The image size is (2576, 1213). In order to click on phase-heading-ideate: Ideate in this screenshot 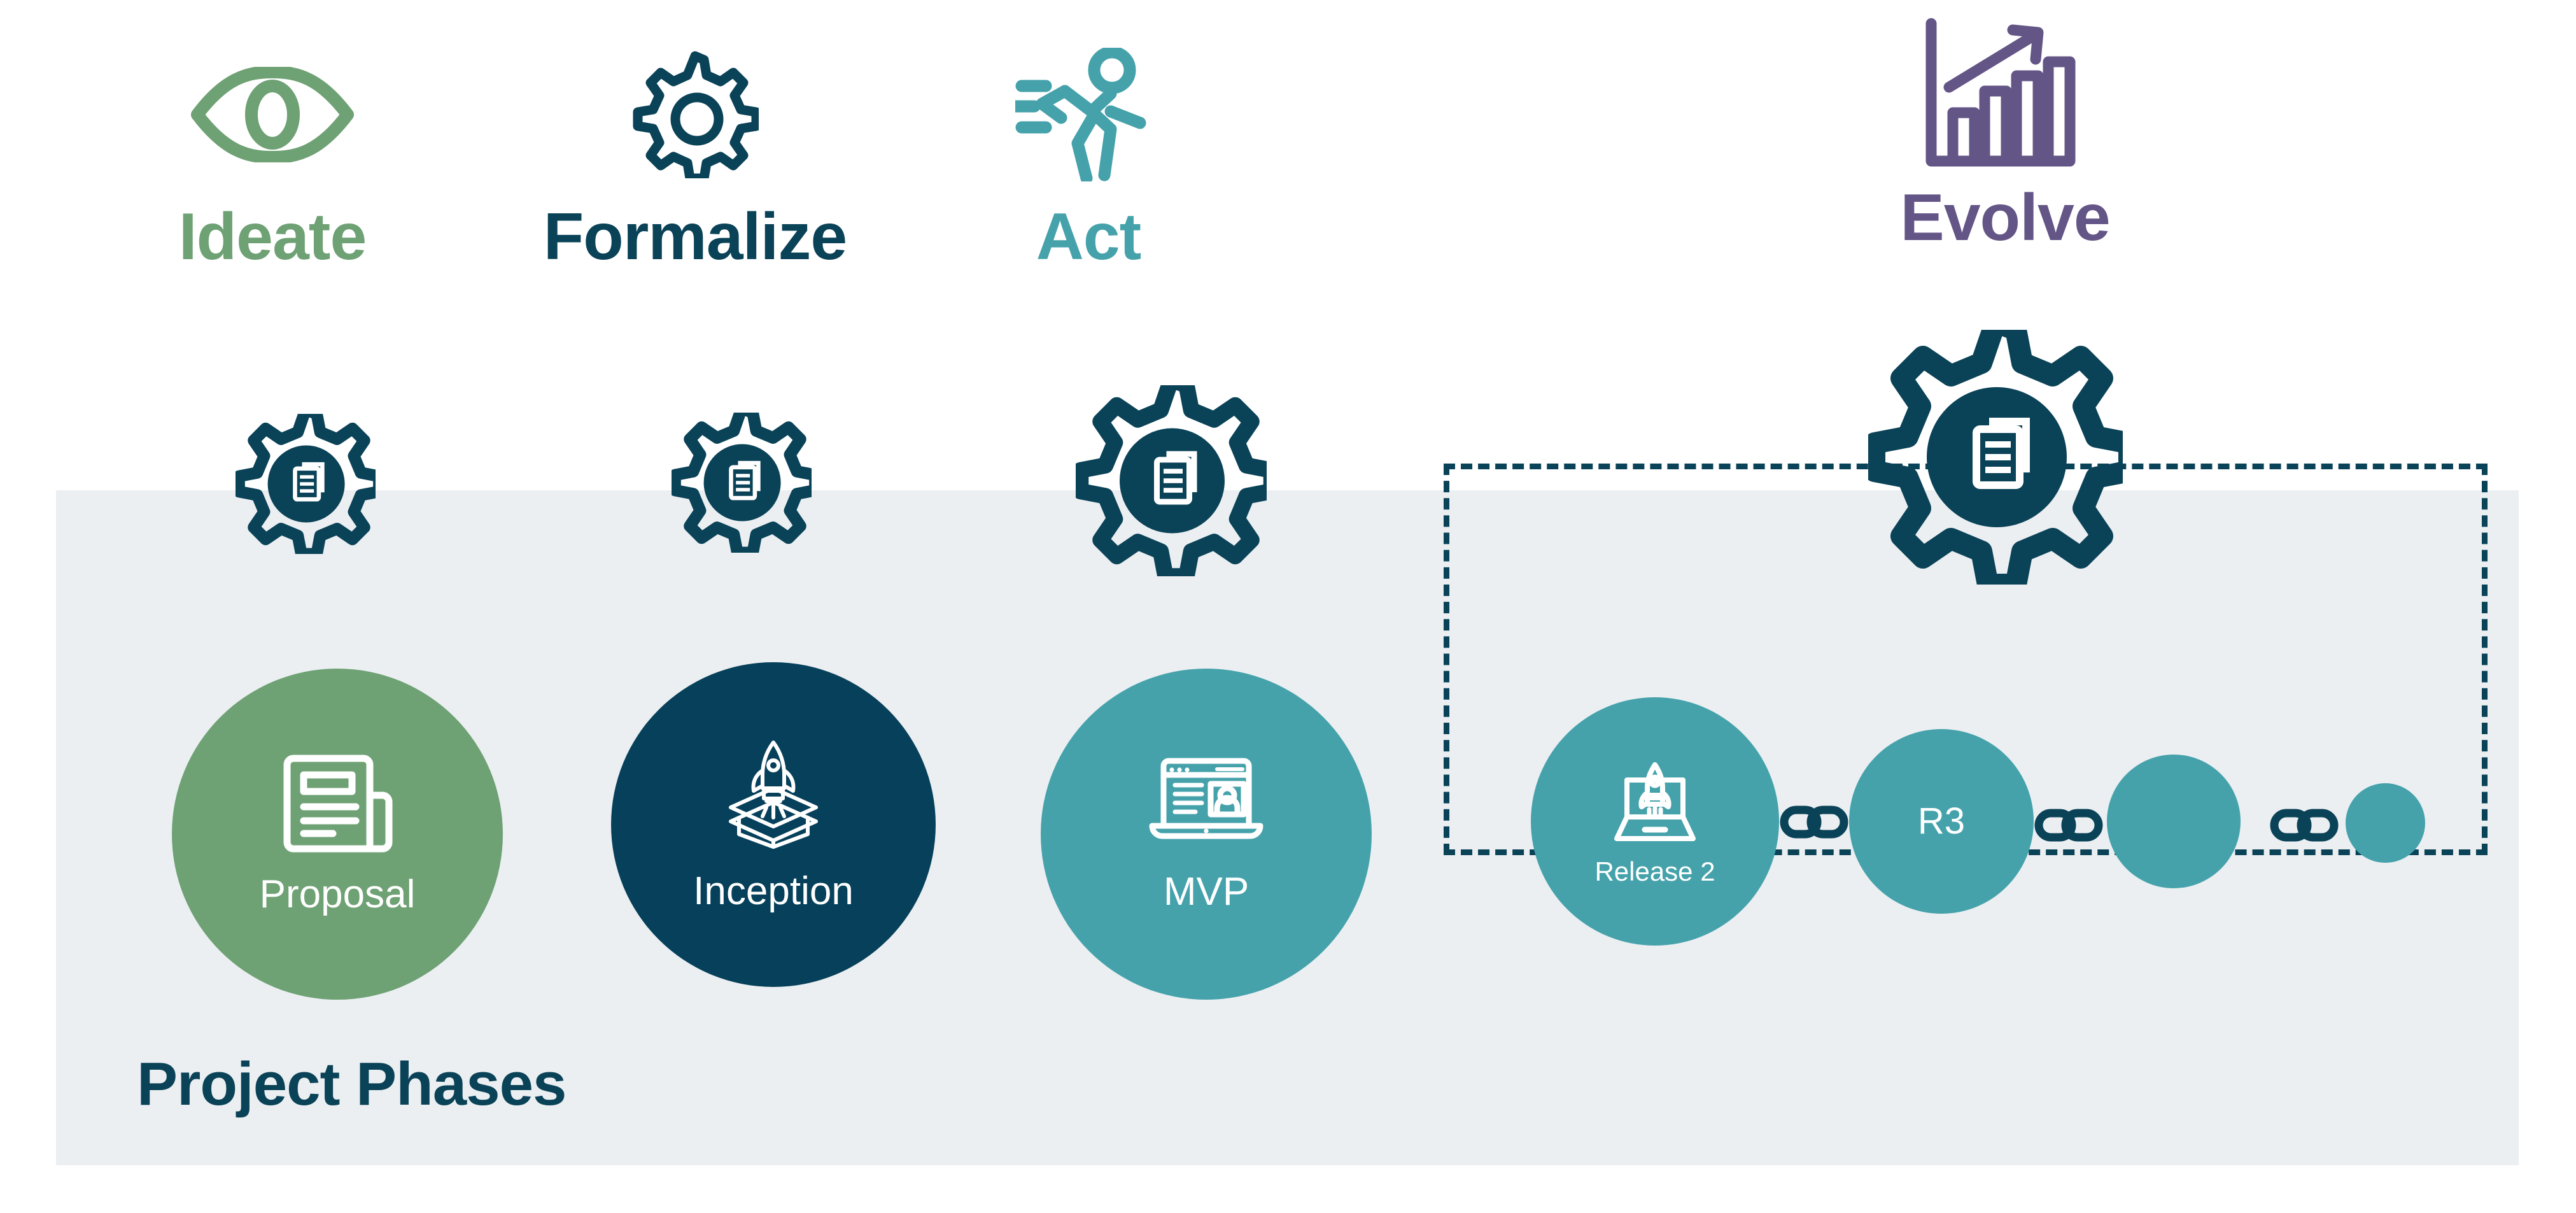, I will do `click(273, 147)`.